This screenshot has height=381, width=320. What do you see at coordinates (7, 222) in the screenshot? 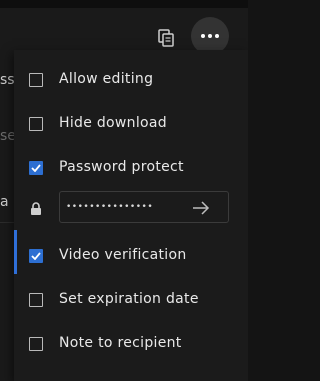
I see `divider` at bounding box center [7, 222].